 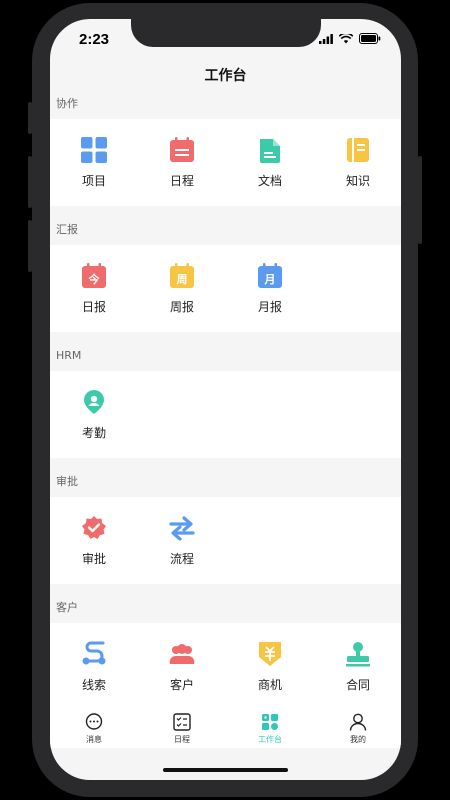 What do you see at coordinates (94, 540) in the screenshot?
I see `grid-item-approval: 审批` at bounding box center [94, 540].